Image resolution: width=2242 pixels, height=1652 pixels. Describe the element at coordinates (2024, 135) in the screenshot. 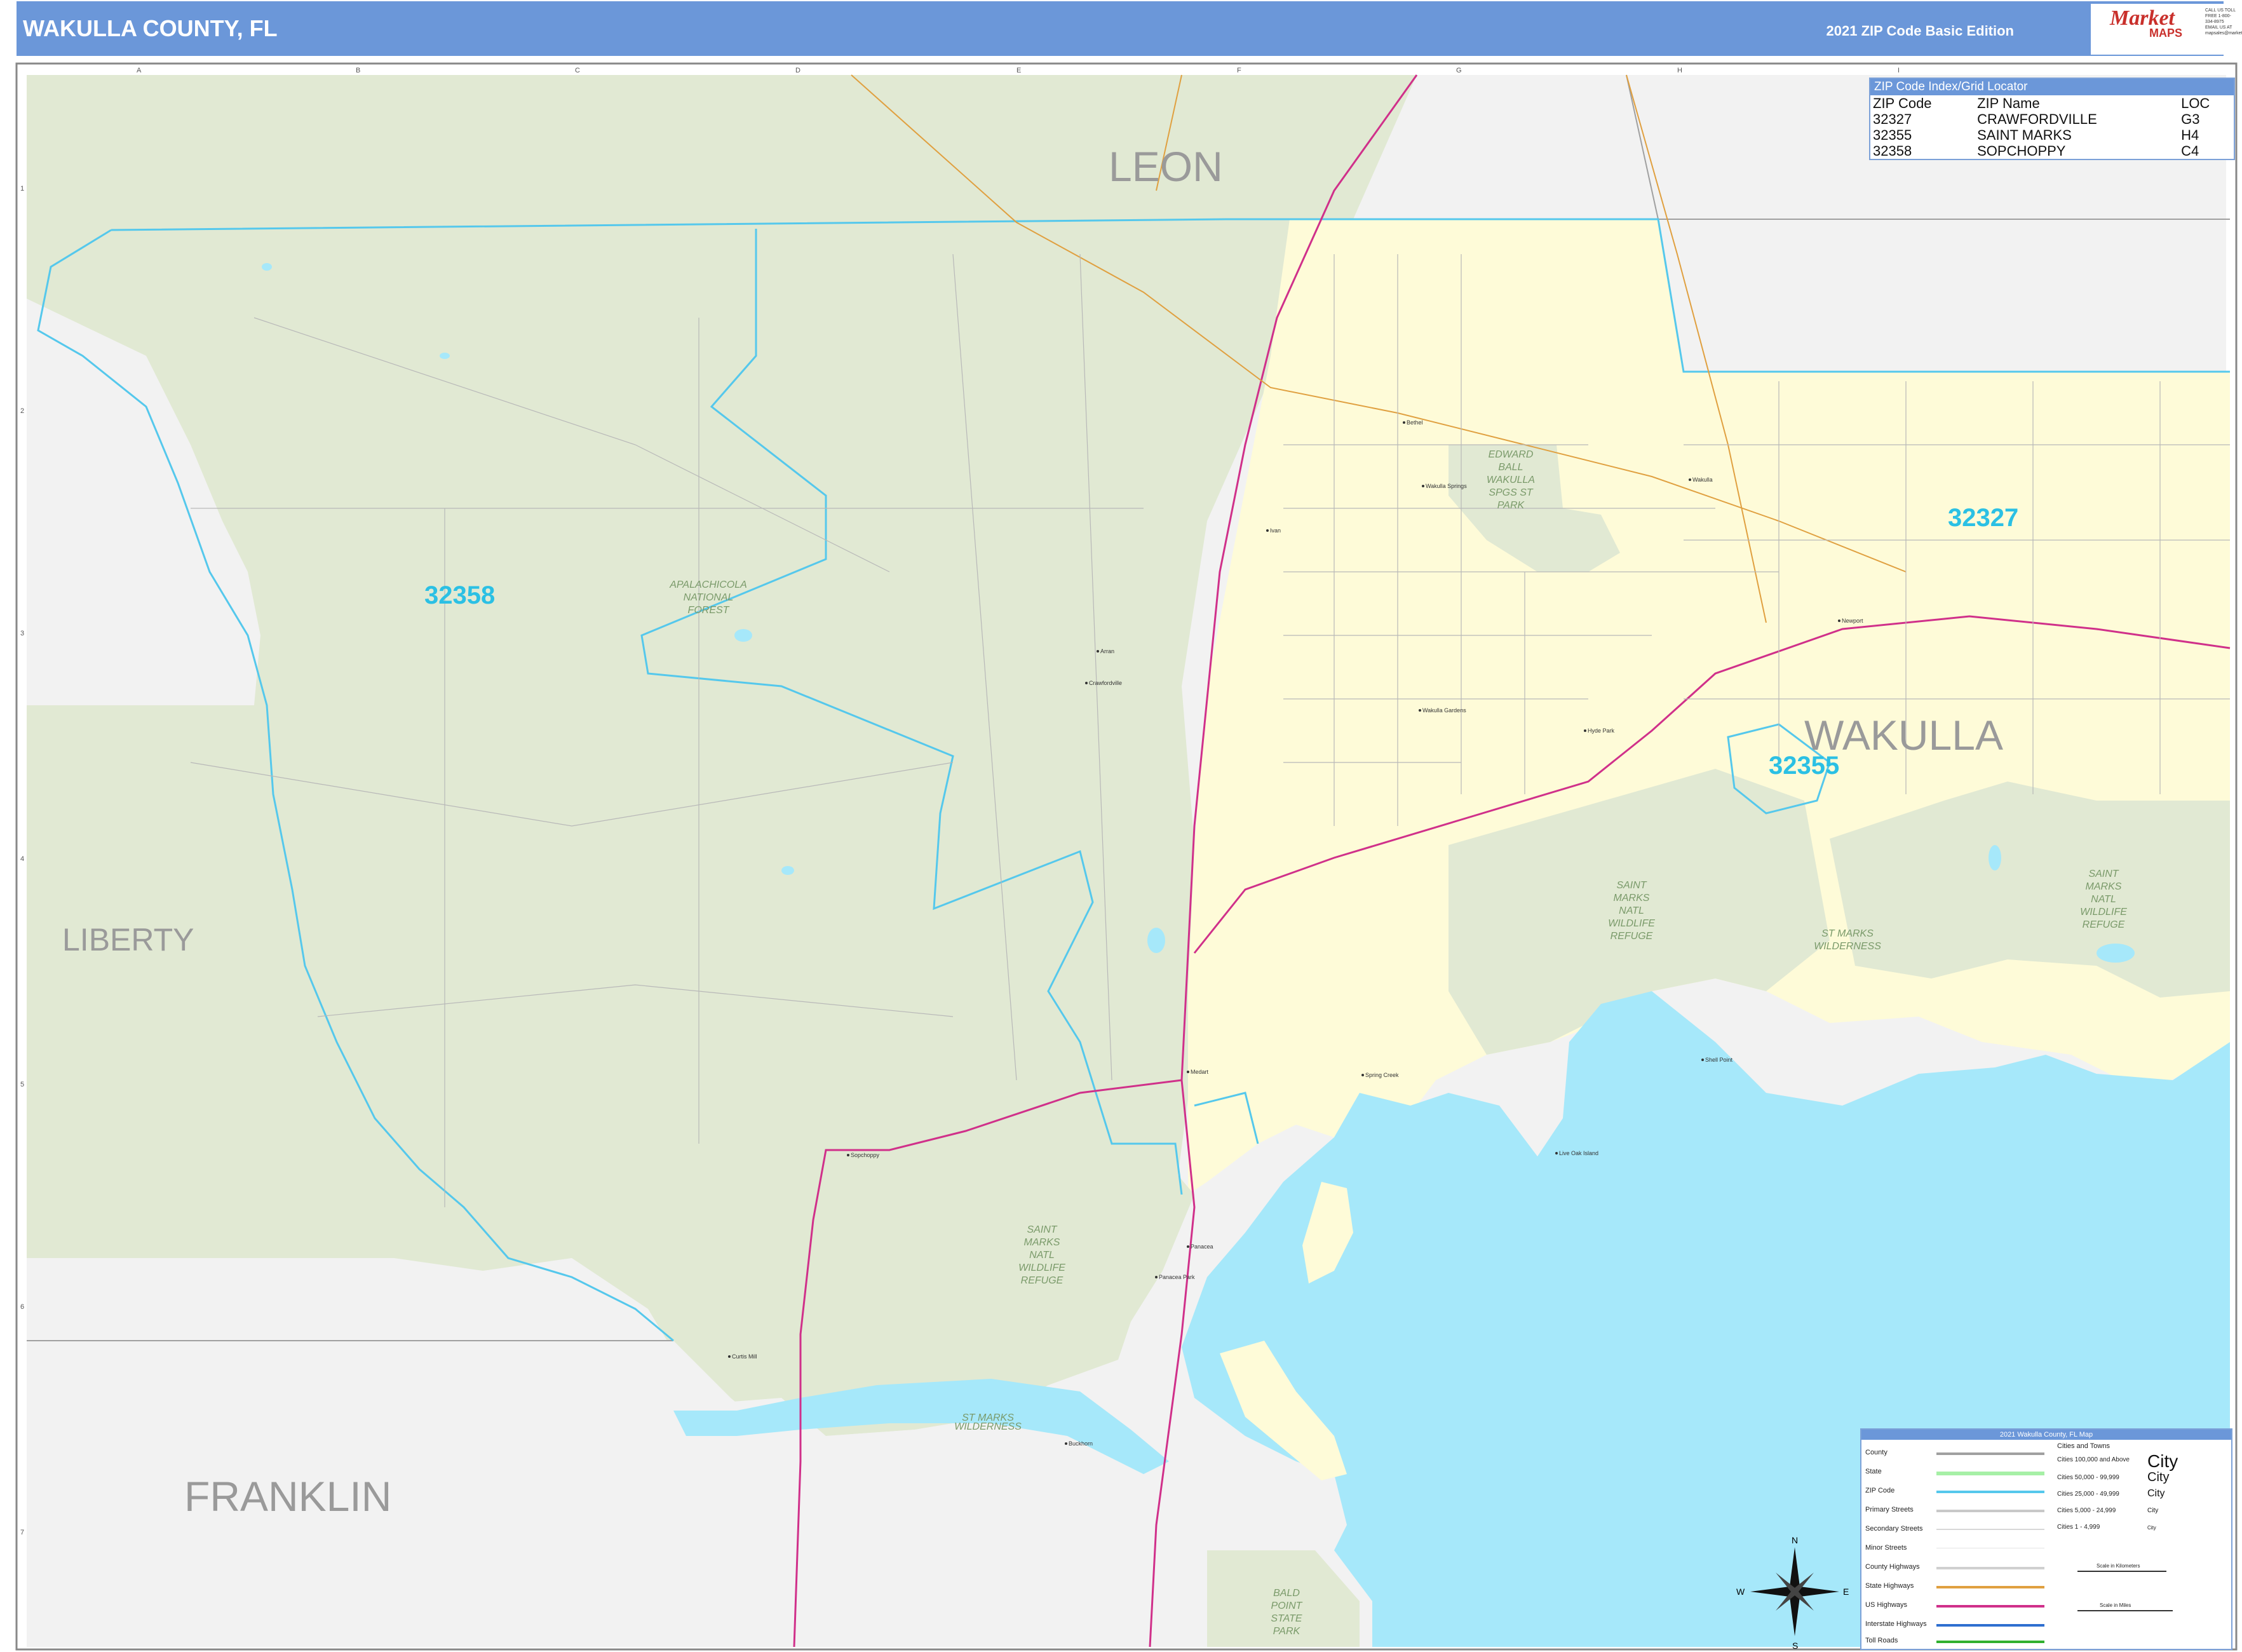

I see `zip-index-cell: SAINT MARKS` at that location.